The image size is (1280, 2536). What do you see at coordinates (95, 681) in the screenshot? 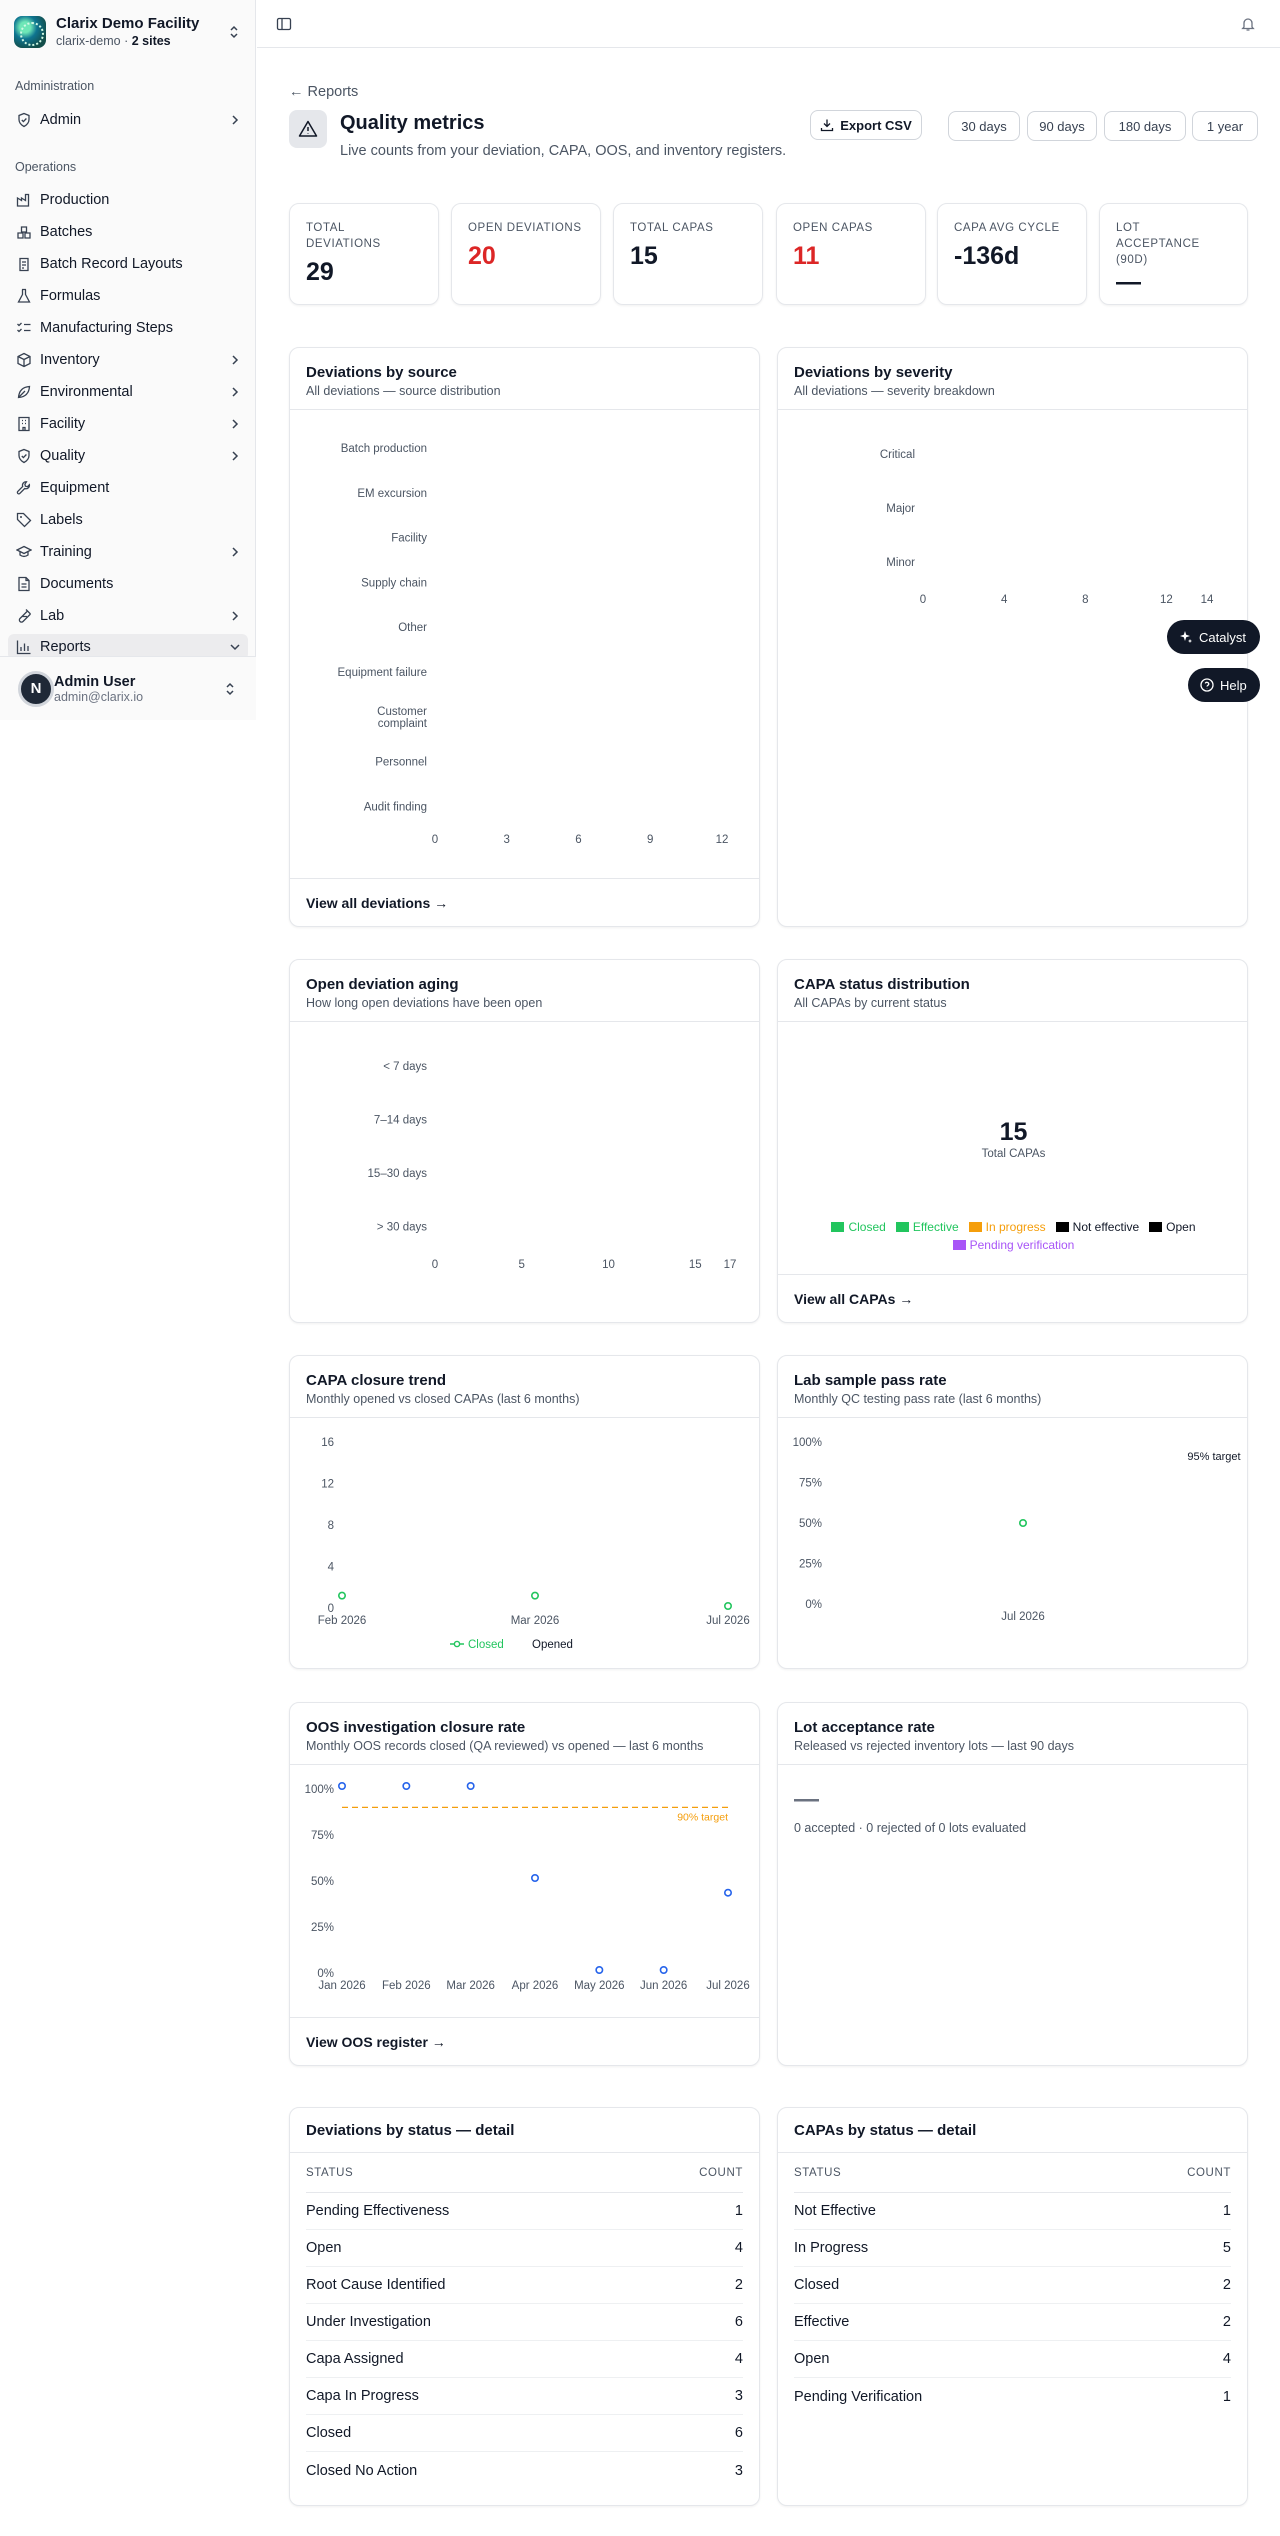
I see `user-name: Admin User` at bounding box center [95, 681].